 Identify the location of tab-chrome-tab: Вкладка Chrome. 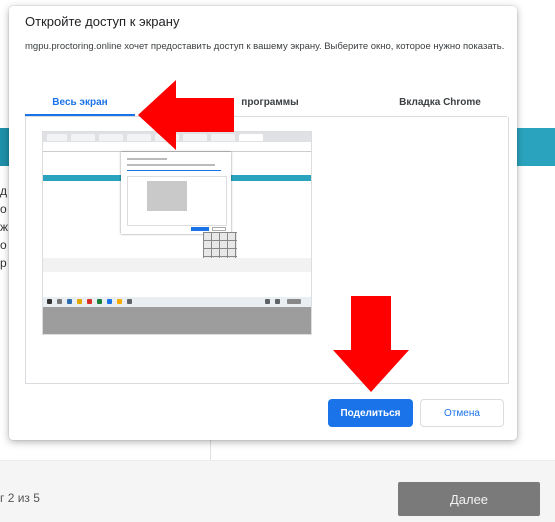
(440, 103).